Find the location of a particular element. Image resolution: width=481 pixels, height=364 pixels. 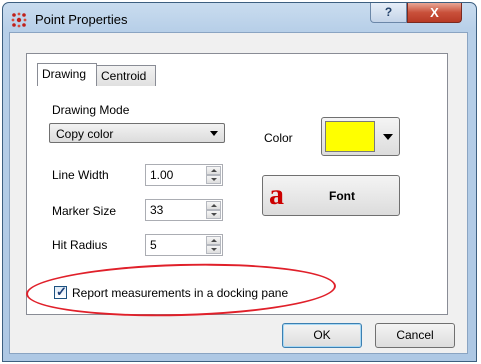

hit-radius-label: Hit Radius is located at coordinates (80, 245).